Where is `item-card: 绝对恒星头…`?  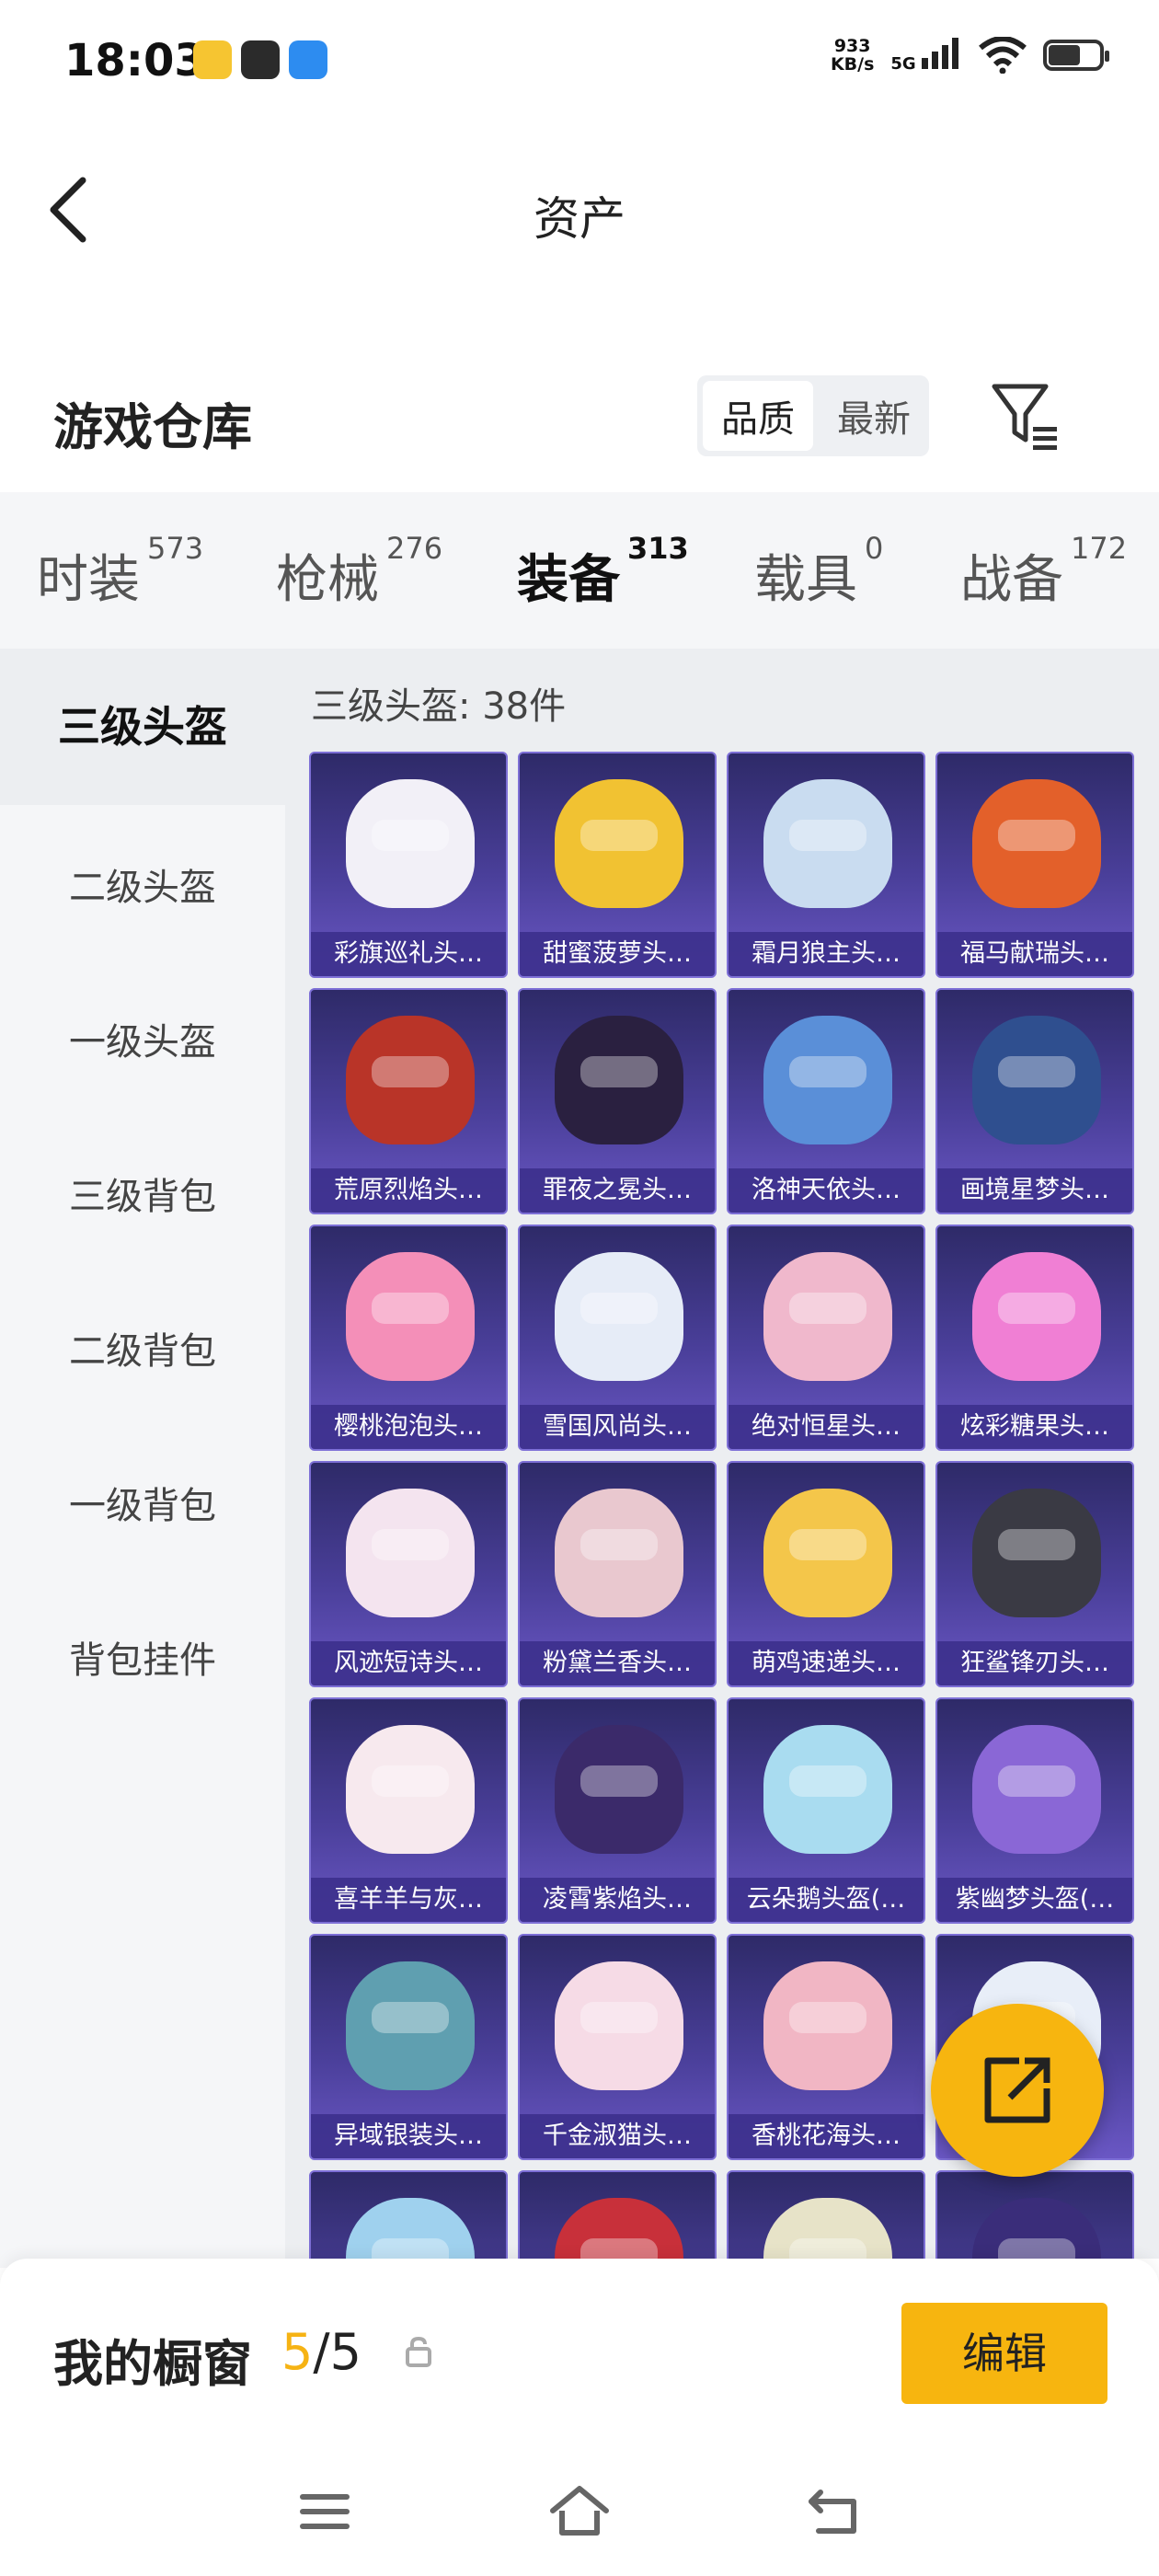 item-card: 绝对恒星头… is located at coordinates (826, 1338).